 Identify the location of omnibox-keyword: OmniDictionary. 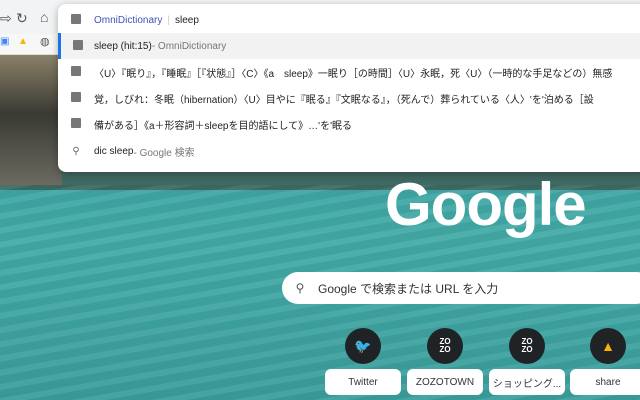
(128, 20).